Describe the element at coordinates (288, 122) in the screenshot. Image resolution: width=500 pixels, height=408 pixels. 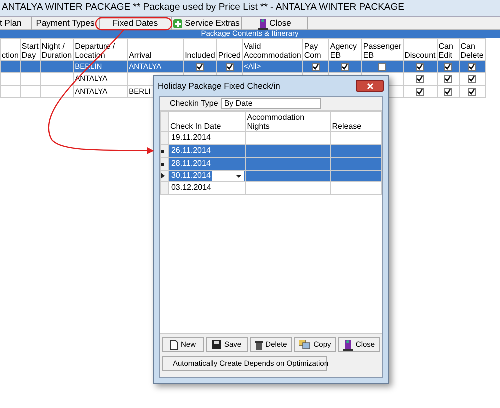
I see `column-header: Accommodation Nights` at that location.